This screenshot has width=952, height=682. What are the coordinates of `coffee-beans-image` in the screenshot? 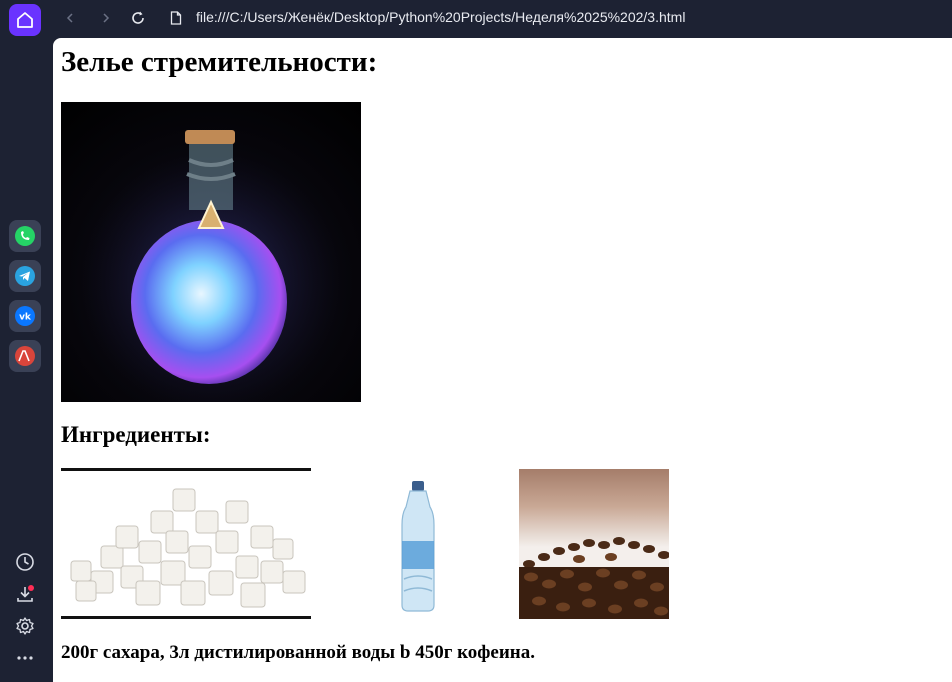 It's located at (594, 544).